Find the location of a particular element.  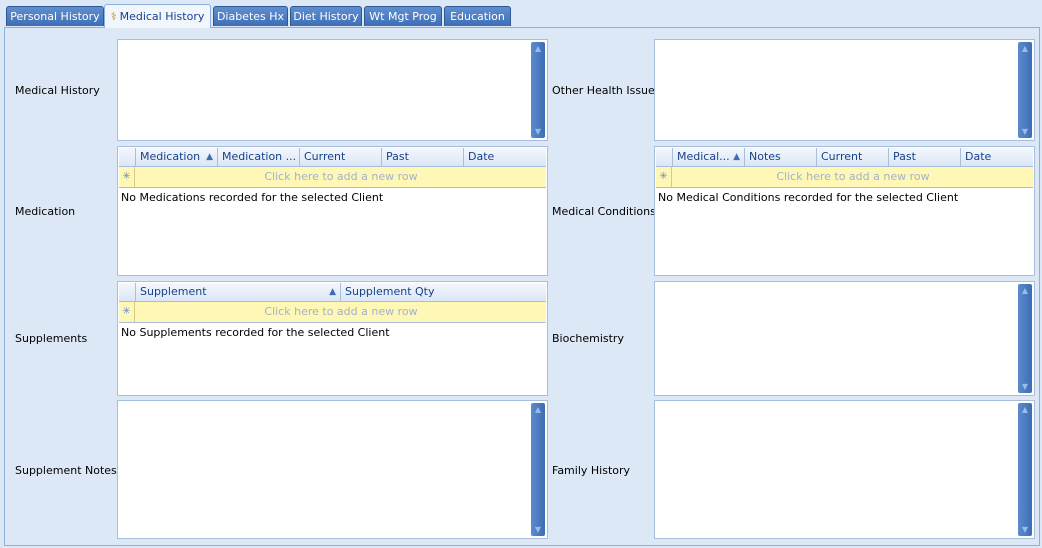

medical-history-label: Medical History is located at coordinates (57, 90).